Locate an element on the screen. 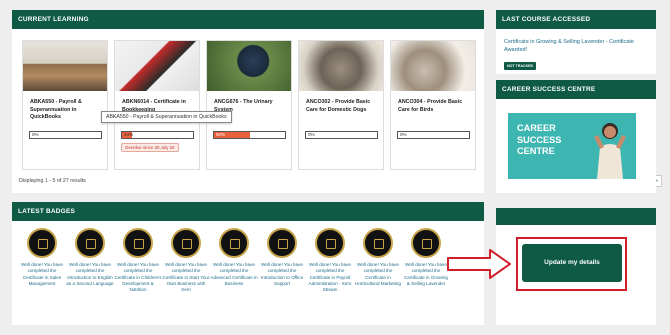 The image size is (670, 335). course-title: ANCO304 - Provide Basic Care for Birds is located at coordinates (433, 108).